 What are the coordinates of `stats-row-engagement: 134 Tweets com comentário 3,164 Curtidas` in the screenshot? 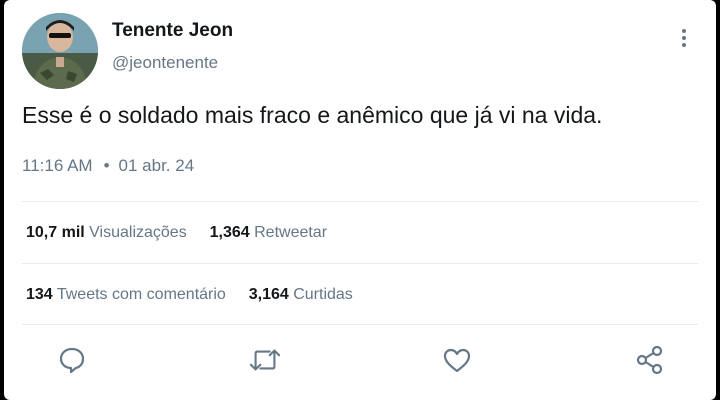 It's located at (189, 295).